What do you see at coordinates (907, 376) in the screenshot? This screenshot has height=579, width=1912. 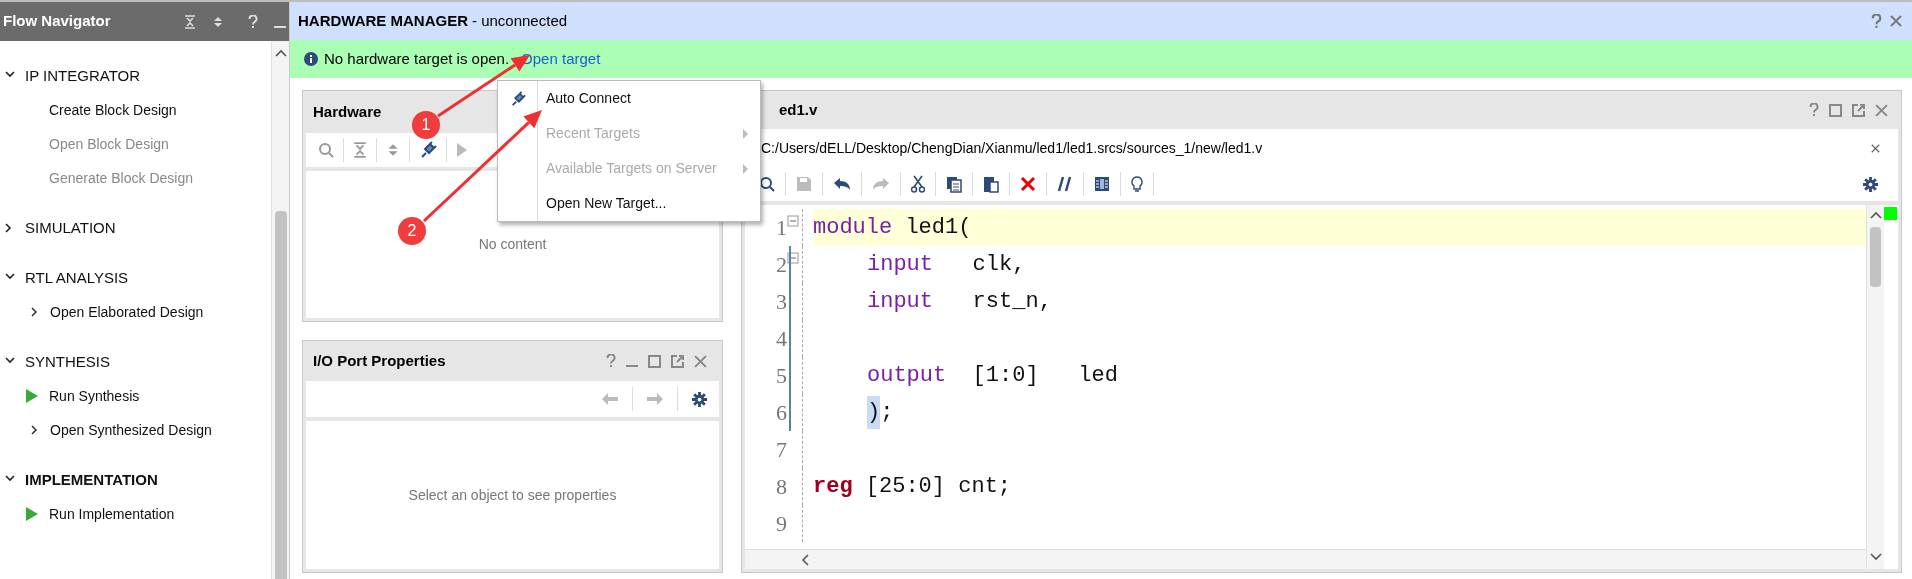 I see `code-token: output` at bounding box center [907, 376].